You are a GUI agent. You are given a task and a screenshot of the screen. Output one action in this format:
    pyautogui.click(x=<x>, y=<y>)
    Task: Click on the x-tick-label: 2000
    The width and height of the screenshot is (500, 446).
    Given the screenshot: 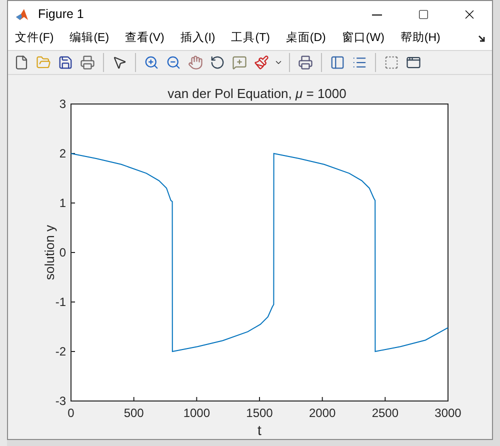 What is the action you would take?
    pyautogui.click(x=322, y=413)
    